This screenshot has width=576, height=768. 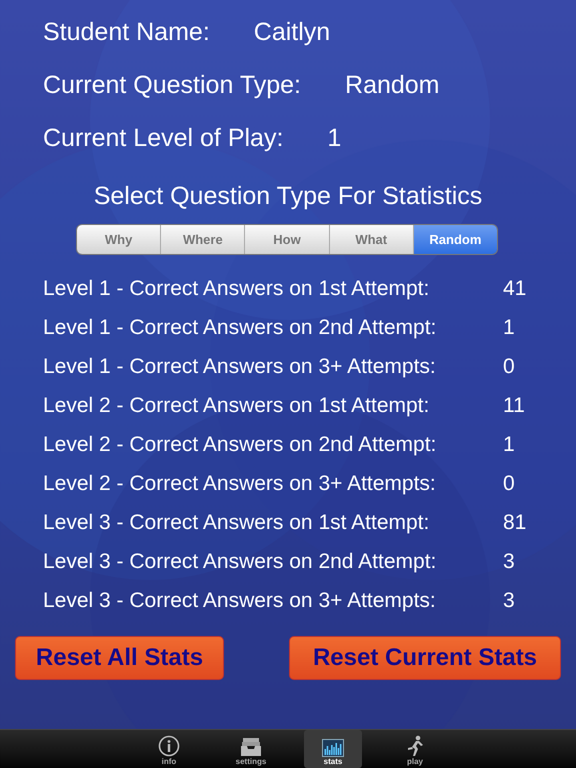 I want to click on tray-icon, so click(x=251, y=747).